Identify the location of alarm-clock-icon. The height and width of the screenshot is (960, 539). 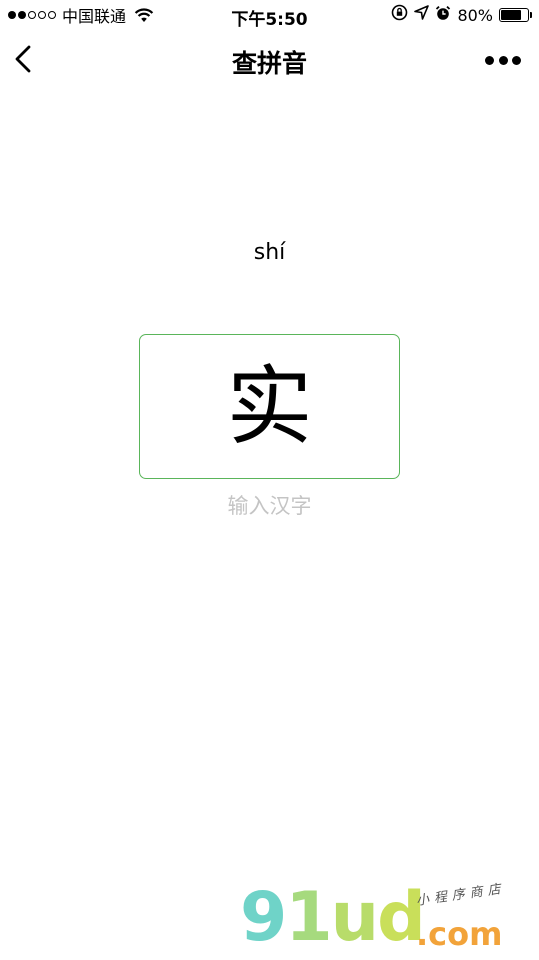
(443, 15).